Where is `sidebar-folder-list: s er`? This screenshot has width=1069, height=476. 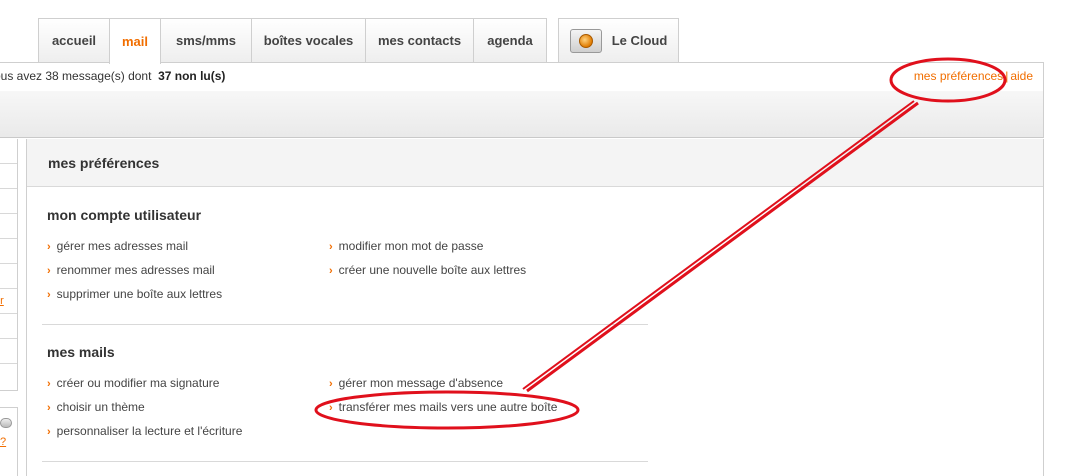 sidebar-folder-list: s er is located at coordinates (9, 265).